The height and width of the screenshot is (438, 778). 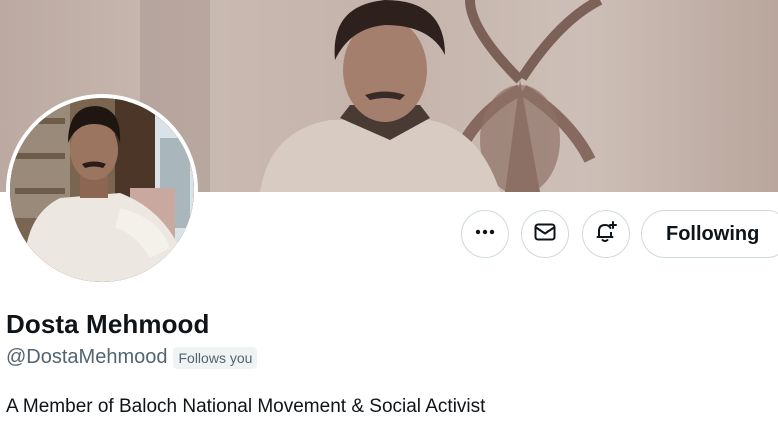 What do you see at coordinates (713, 233) in the screenshot?
I see `following-label: Following` at bounding box center [713, 233].